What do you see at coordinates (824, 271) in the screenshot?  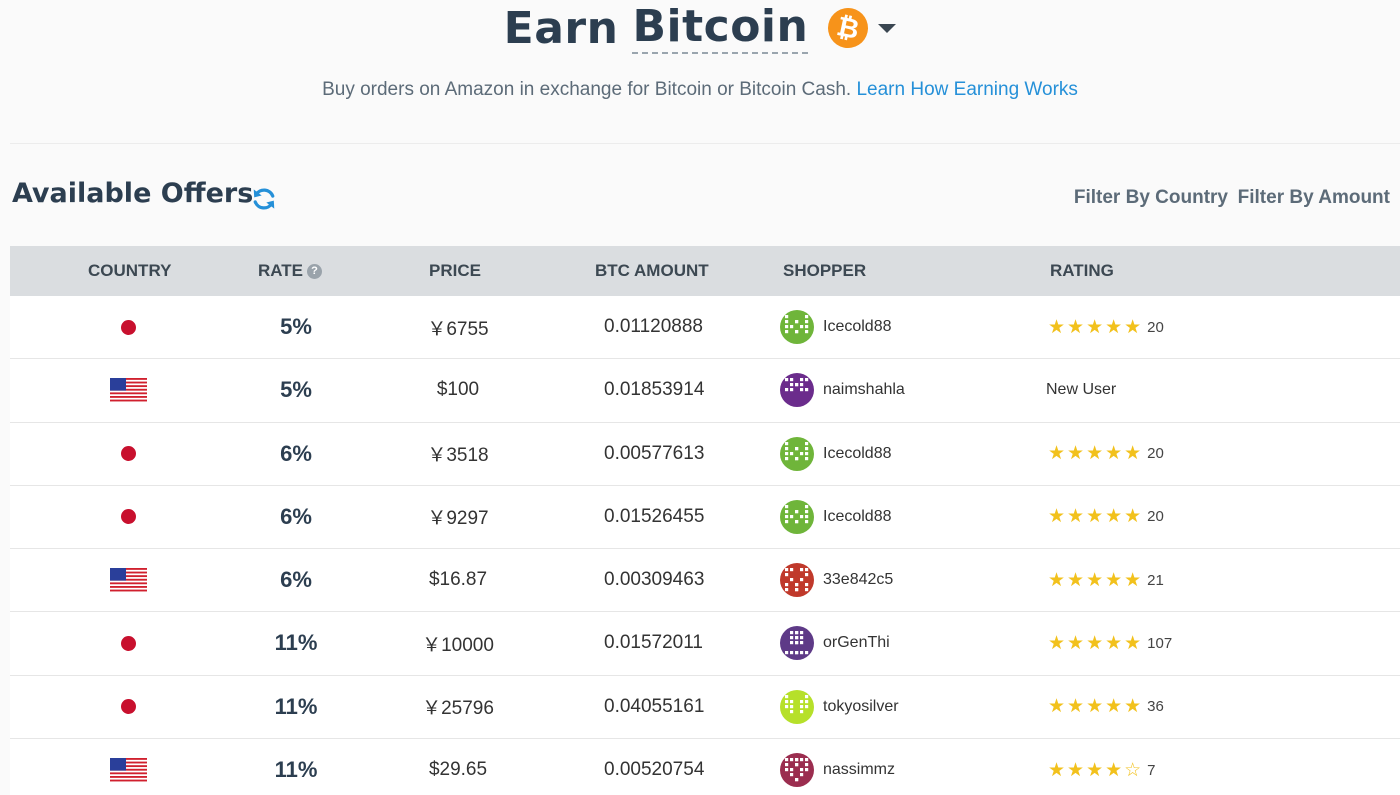 I see `column-header-shopper: SHOPPER` at bounding box center [824, 271].